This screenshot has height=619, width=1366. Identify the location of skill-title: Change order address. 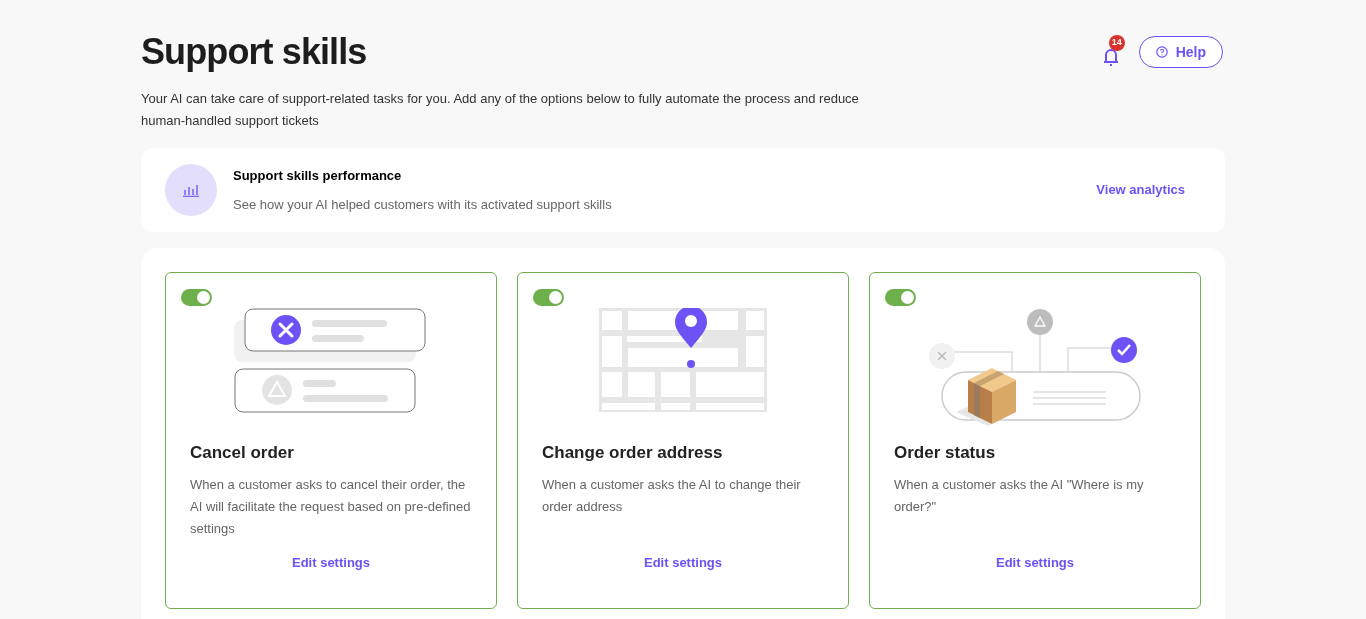
(633, 453).